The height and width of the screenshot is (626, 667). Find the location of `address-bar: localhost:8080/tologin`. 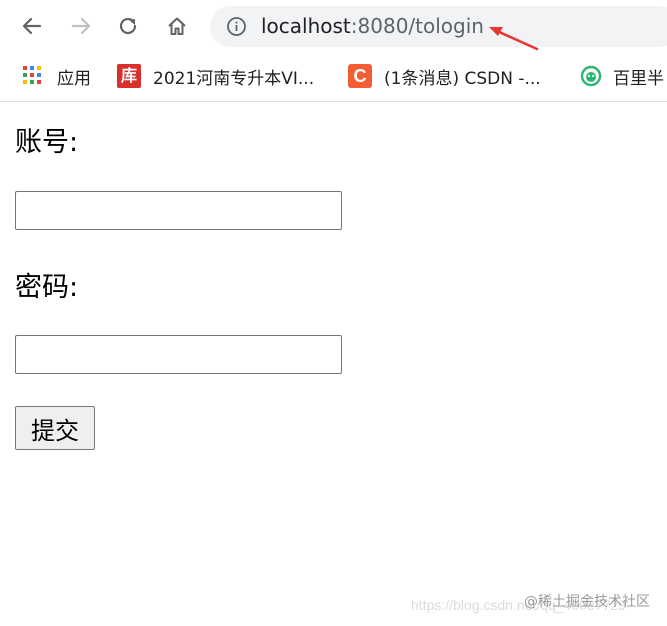

address-bar: localhost:8080/tologin is located at coordinates (438, 26).